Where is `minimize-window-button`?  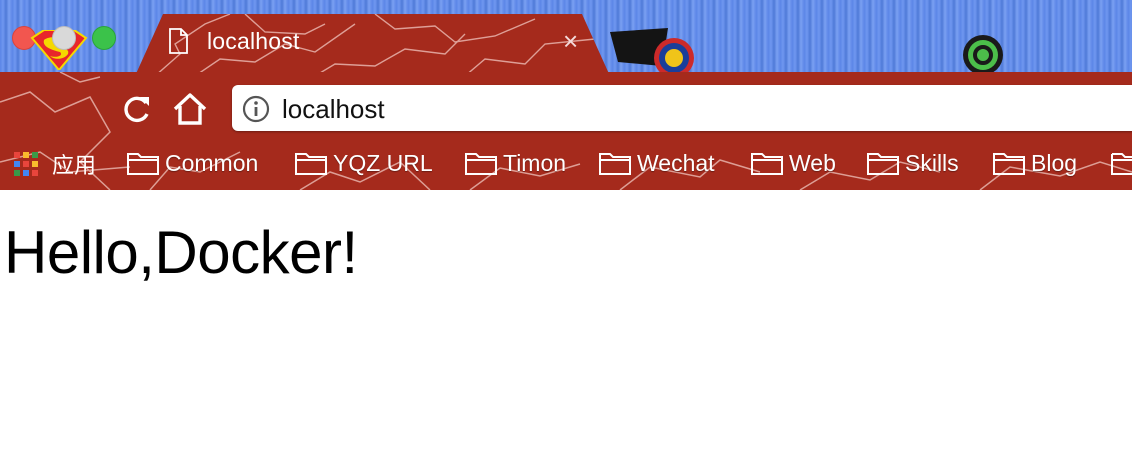
minimize-window-button is located at coordinates (64, 38).